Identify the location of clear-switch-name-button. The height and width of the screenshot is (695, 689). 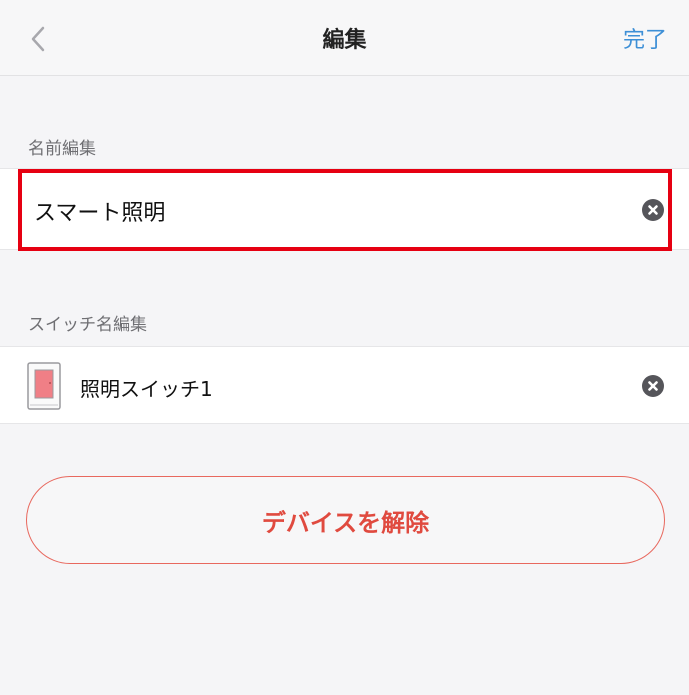
(653, 386).